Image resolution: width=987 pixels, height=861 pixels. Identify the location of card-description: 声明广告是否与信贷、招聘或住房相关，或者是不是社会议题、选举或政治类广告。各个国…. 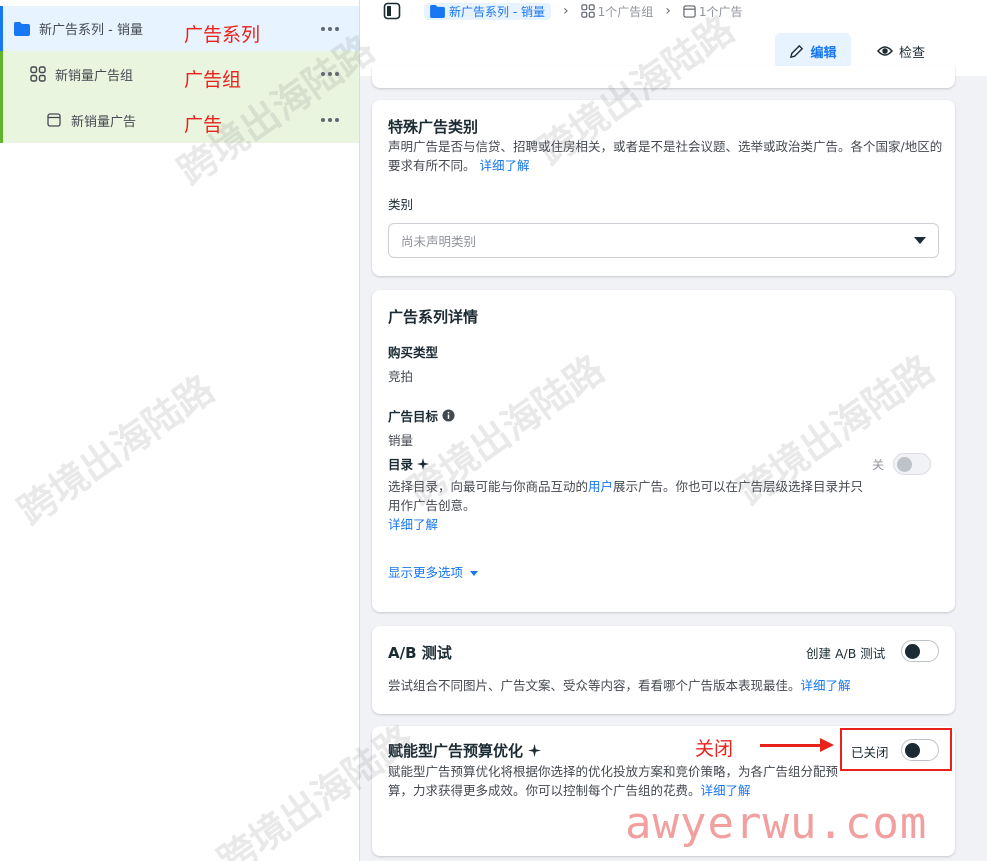
(665, 156).